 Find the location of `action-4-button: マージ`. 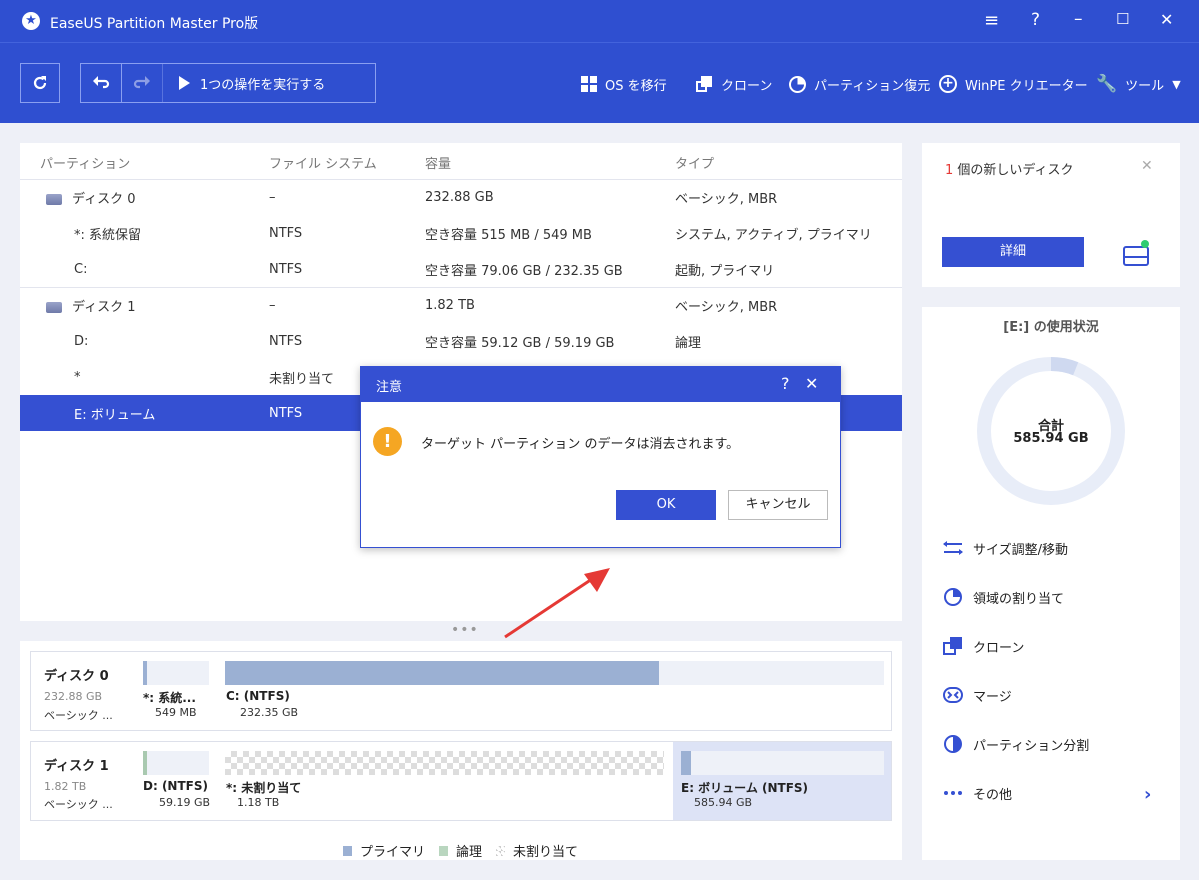

action-4-button: マージ is located at coordinates (977, 695).